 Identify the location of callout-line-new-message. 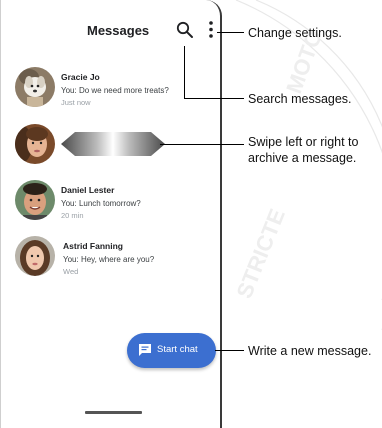
(229, 350).